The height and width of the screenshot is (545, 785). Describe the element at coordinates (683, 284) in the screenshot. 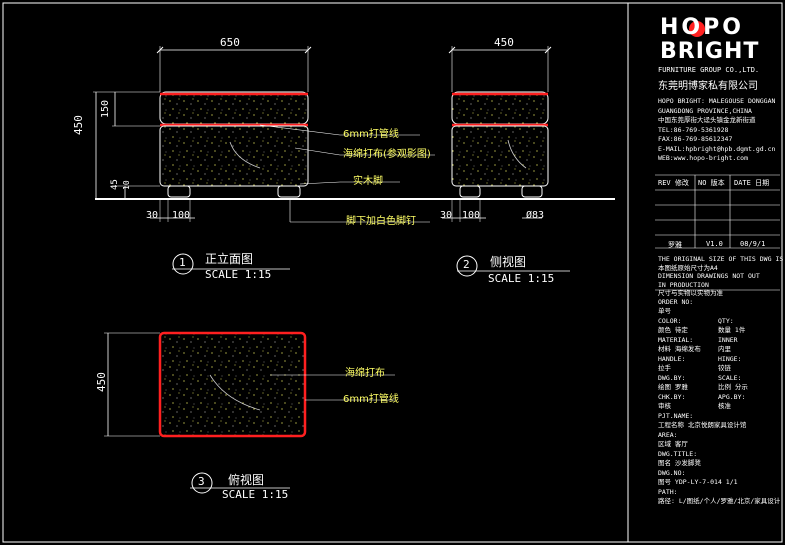

I see `note-line: IN PRODUCTION` at that location.